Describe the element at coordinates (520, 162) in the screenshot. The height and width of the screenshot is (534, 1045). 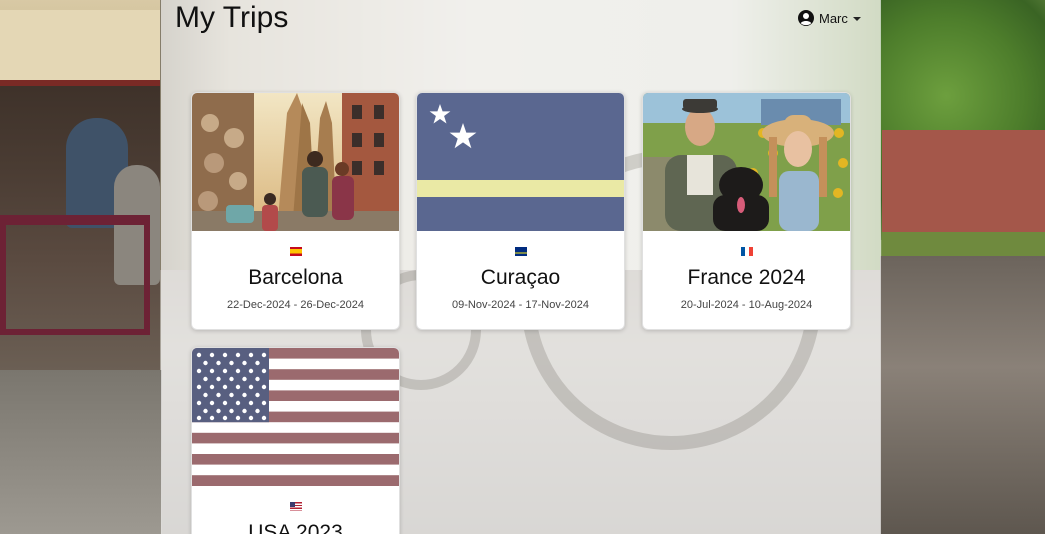
I see `trip-image-curacao` at that location.